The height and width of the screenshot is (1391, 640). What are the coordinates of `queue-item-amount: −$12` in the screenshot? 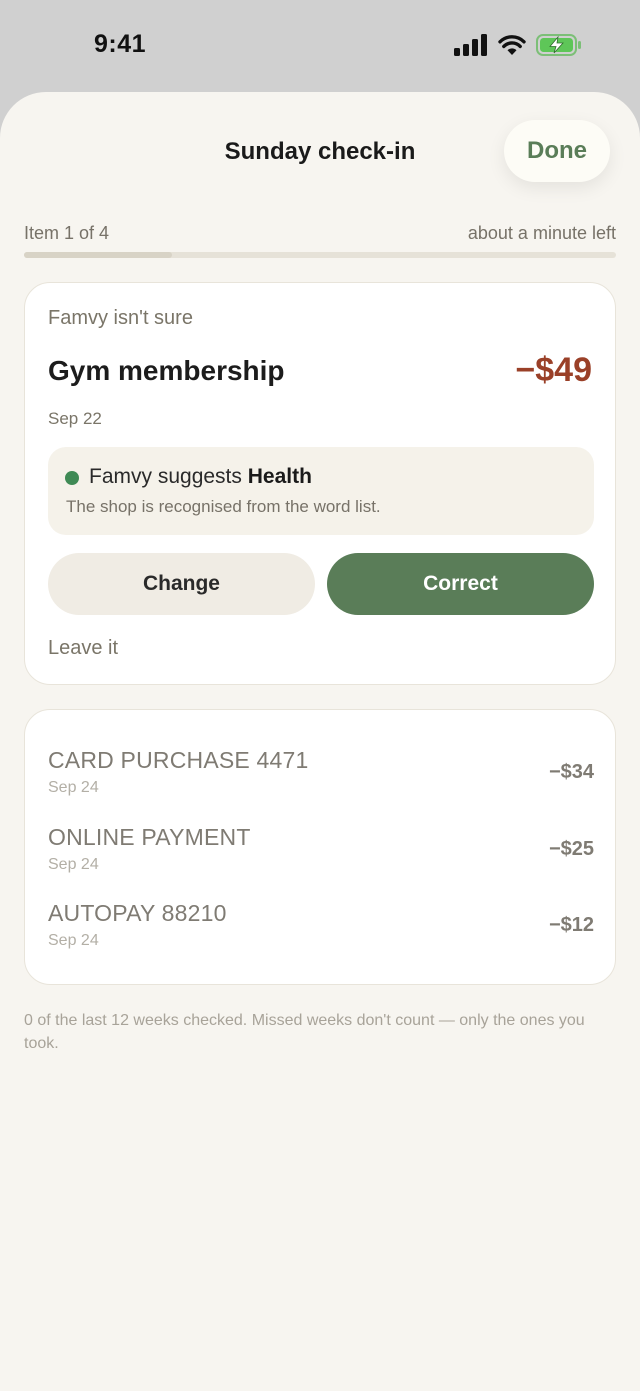 It's located at (571, 925).